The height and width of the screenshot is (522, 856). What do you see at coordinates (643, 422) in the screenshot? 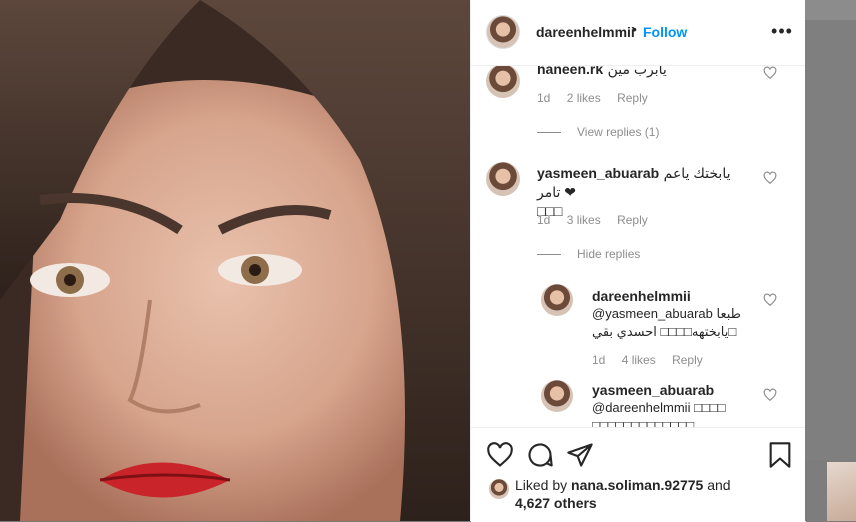
I see `reply-text-line2: □□□□□□□□□□□□□` at bounding box center [643, 422].